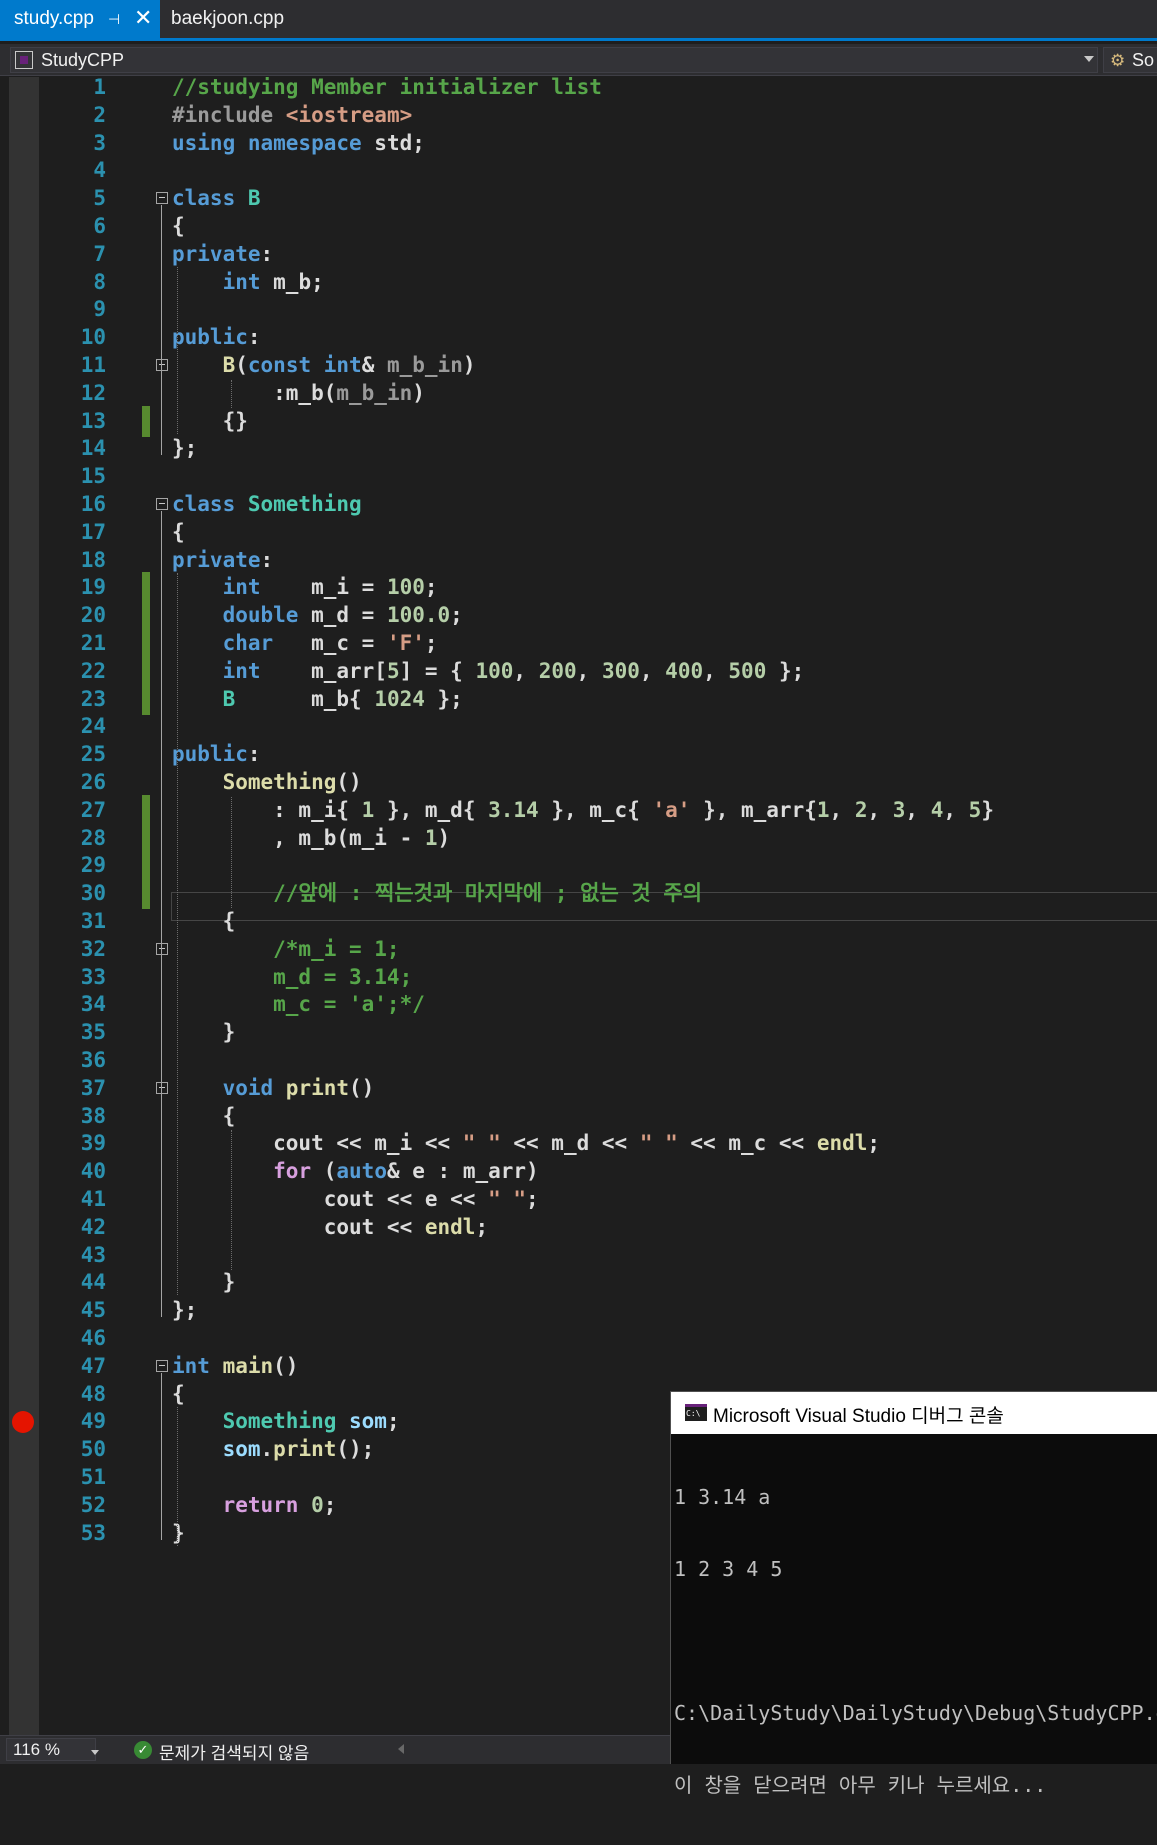  What do you see at coordinates (578, 421) in the screenshot?
I see `code-line: 13 {}` at bounding box center [578, 421].